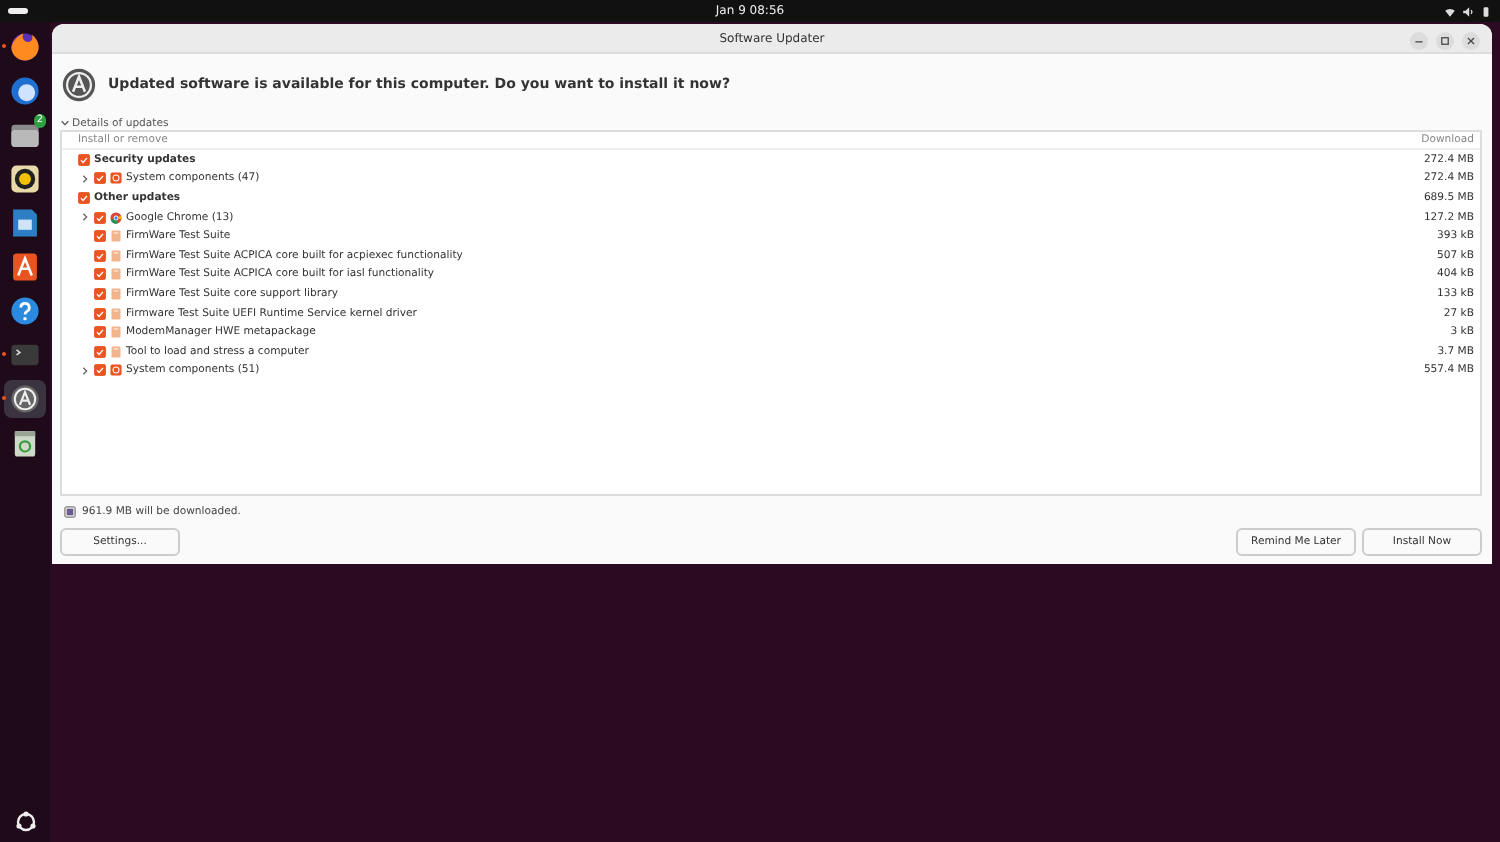 The width and height of the screenshot is (1500, 842). I want to click on maximize-icon, so click(1445, 41).